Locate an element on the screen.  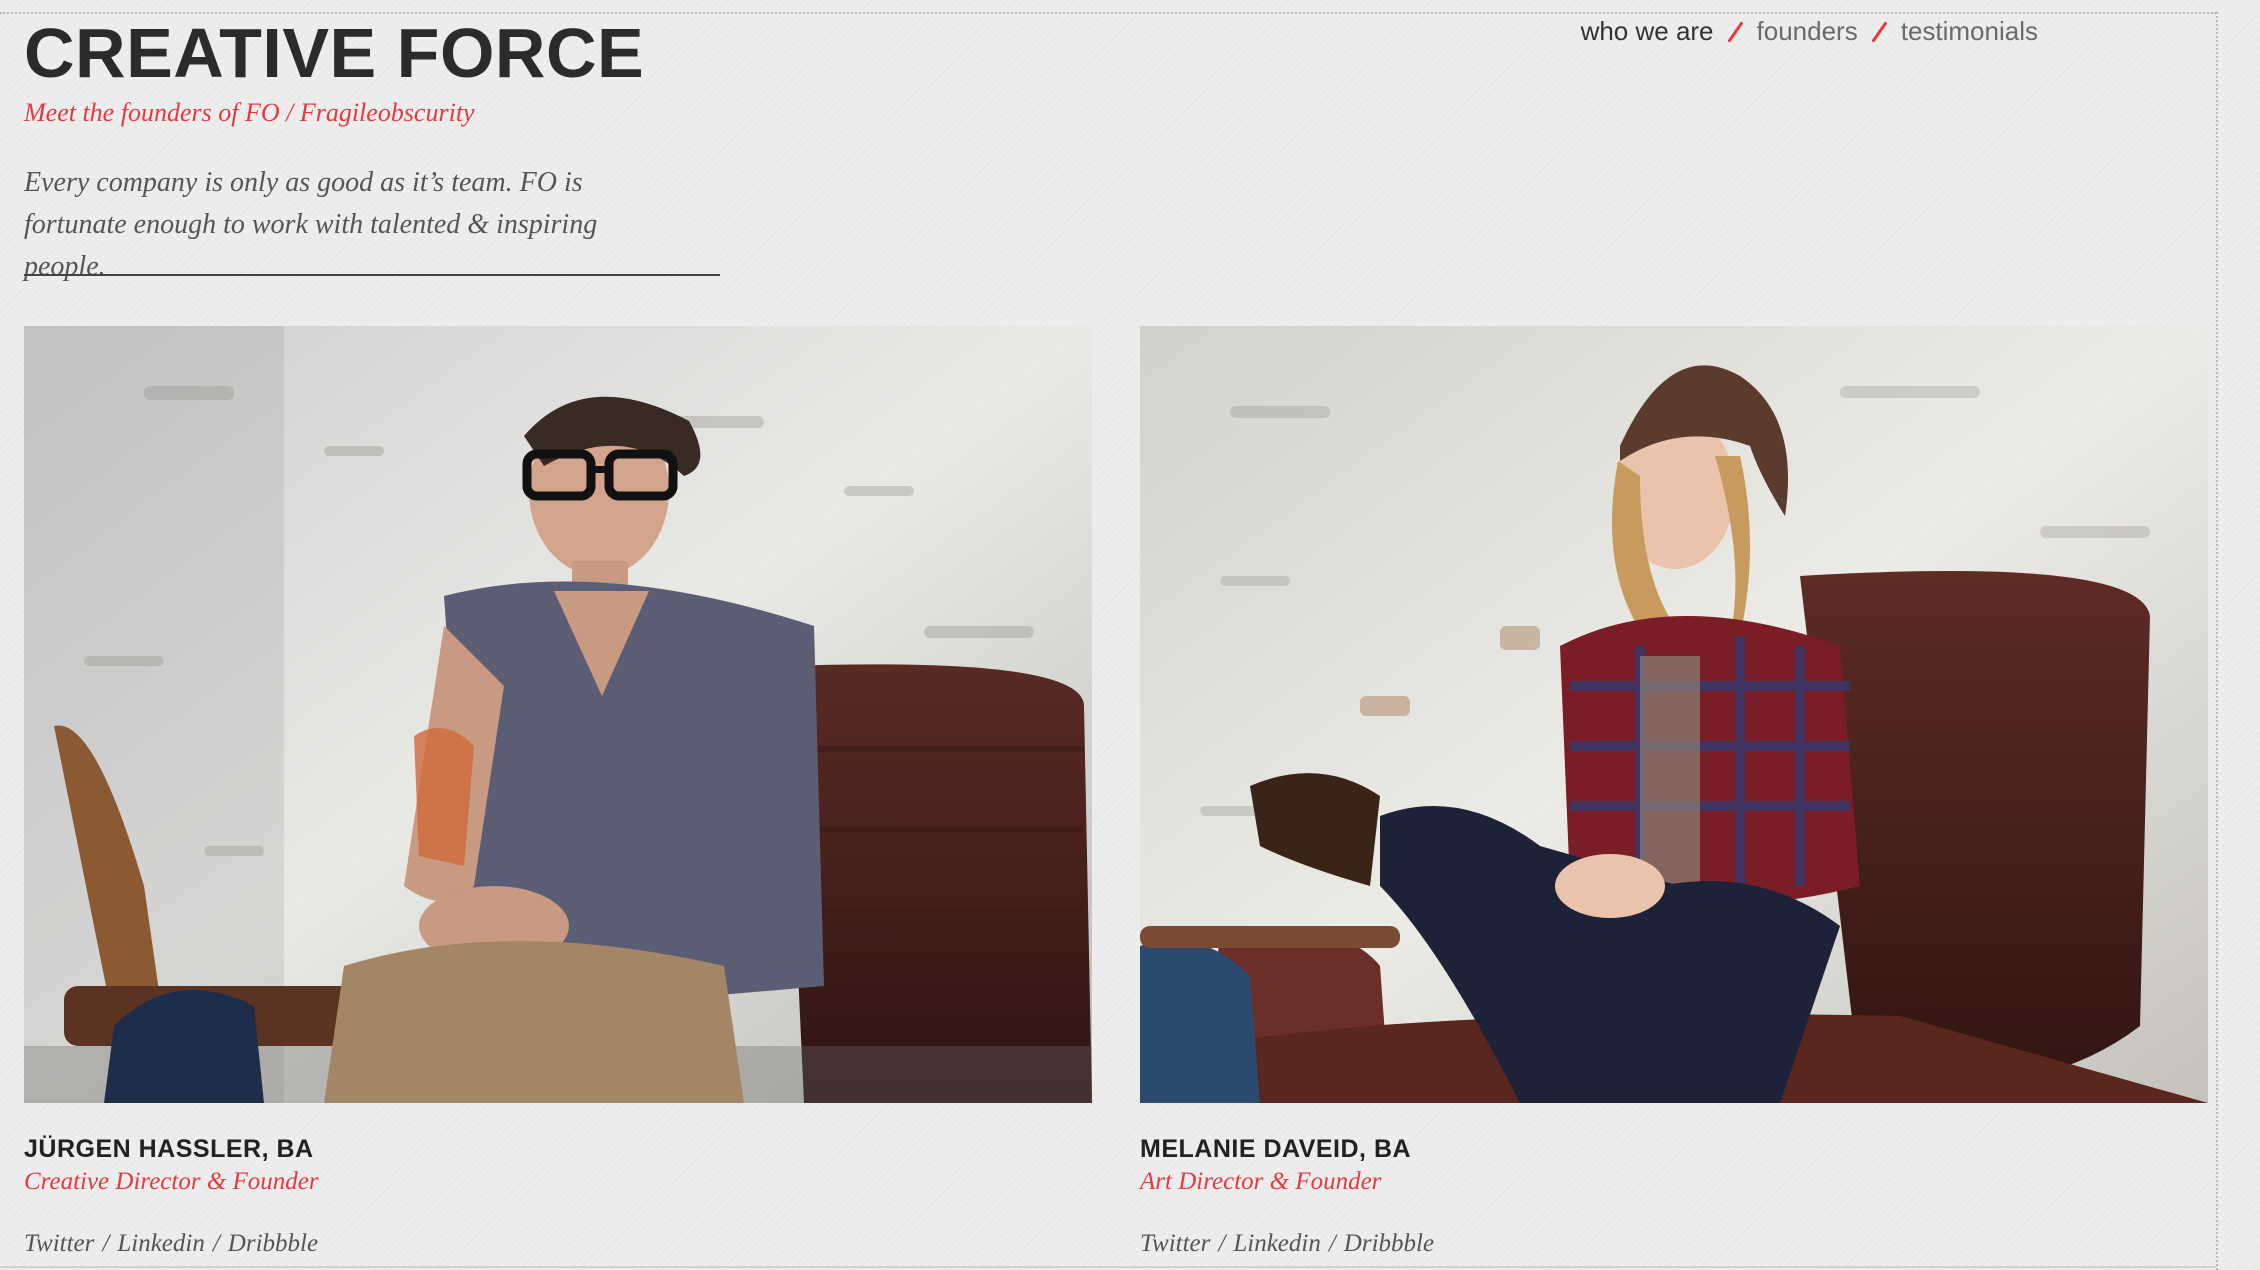
founder-name: MELANIE DAVEID, BA is located at coordinates (1276, 1149).